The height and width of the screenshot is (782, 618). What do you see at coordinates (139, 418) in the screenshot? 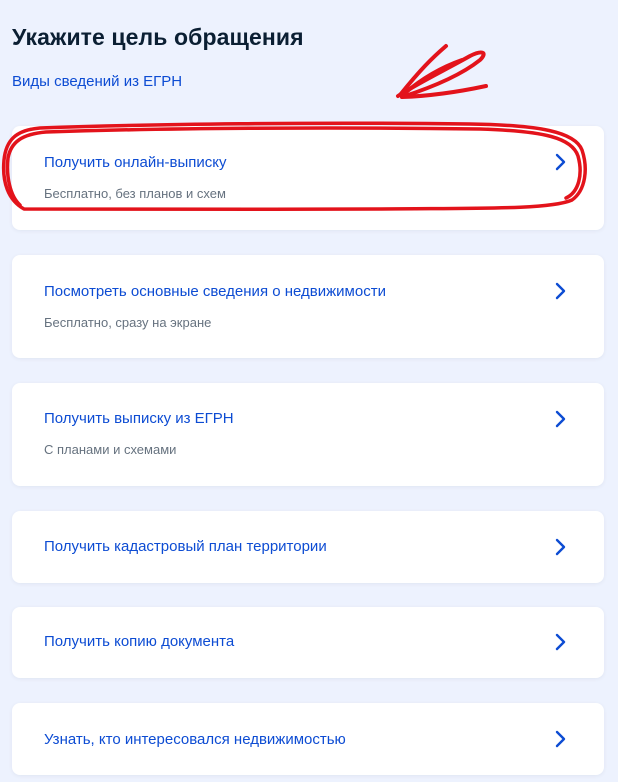
I see `option-title: Получить выписку из ЕГРН` at bounding box center [139, 418].